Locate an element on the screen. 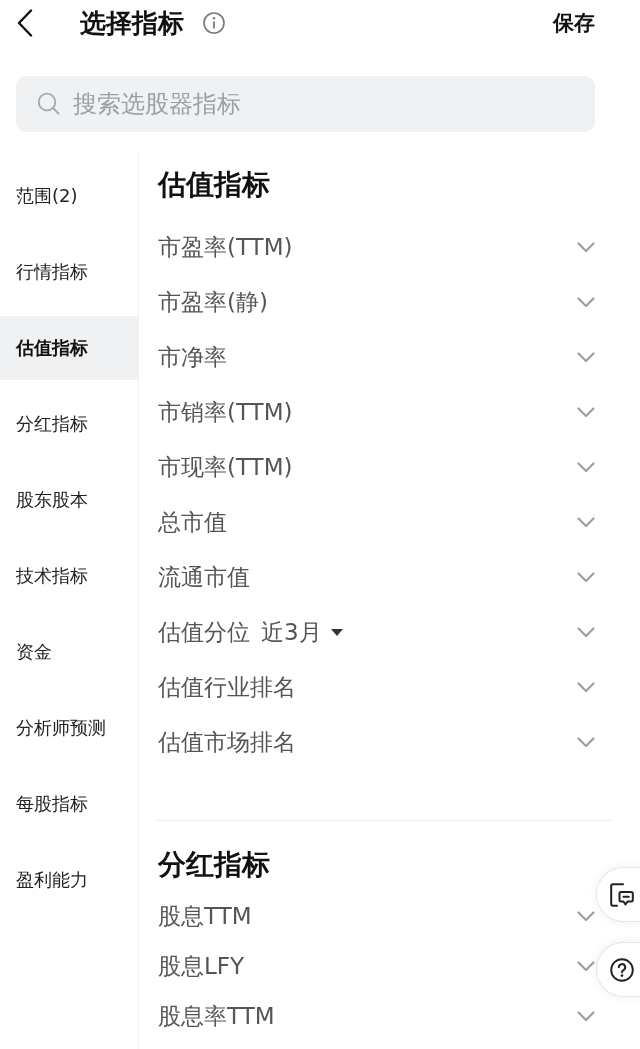  feedback-button is located at coordinates (618, 894).